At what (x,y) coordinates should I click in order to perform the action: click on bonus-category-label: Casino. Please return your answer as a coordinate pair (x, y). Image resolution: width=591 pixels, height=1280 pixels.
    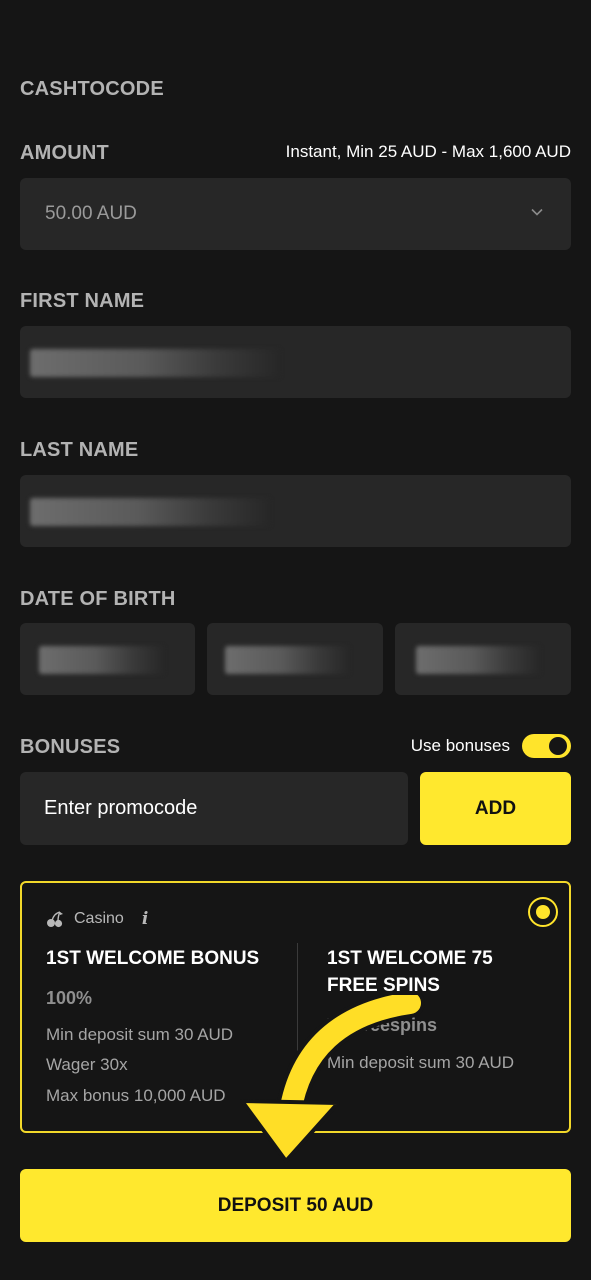
    Looking at the image, I should click on (99, 918).